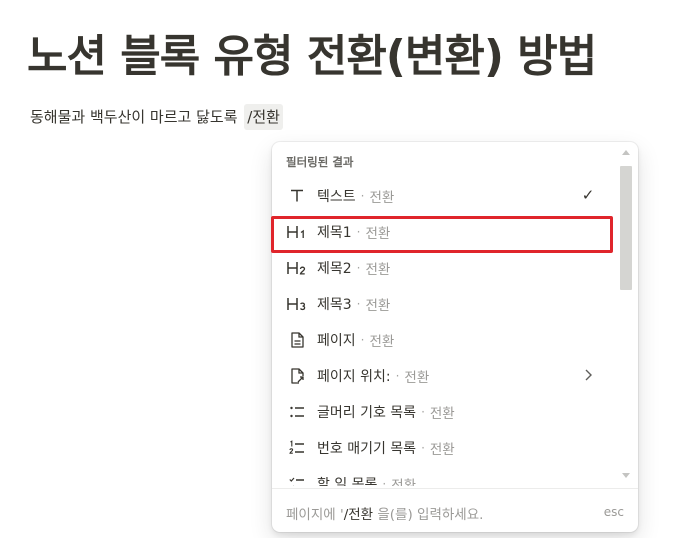  I want to click on scroll-thumb, so click(626, 228).